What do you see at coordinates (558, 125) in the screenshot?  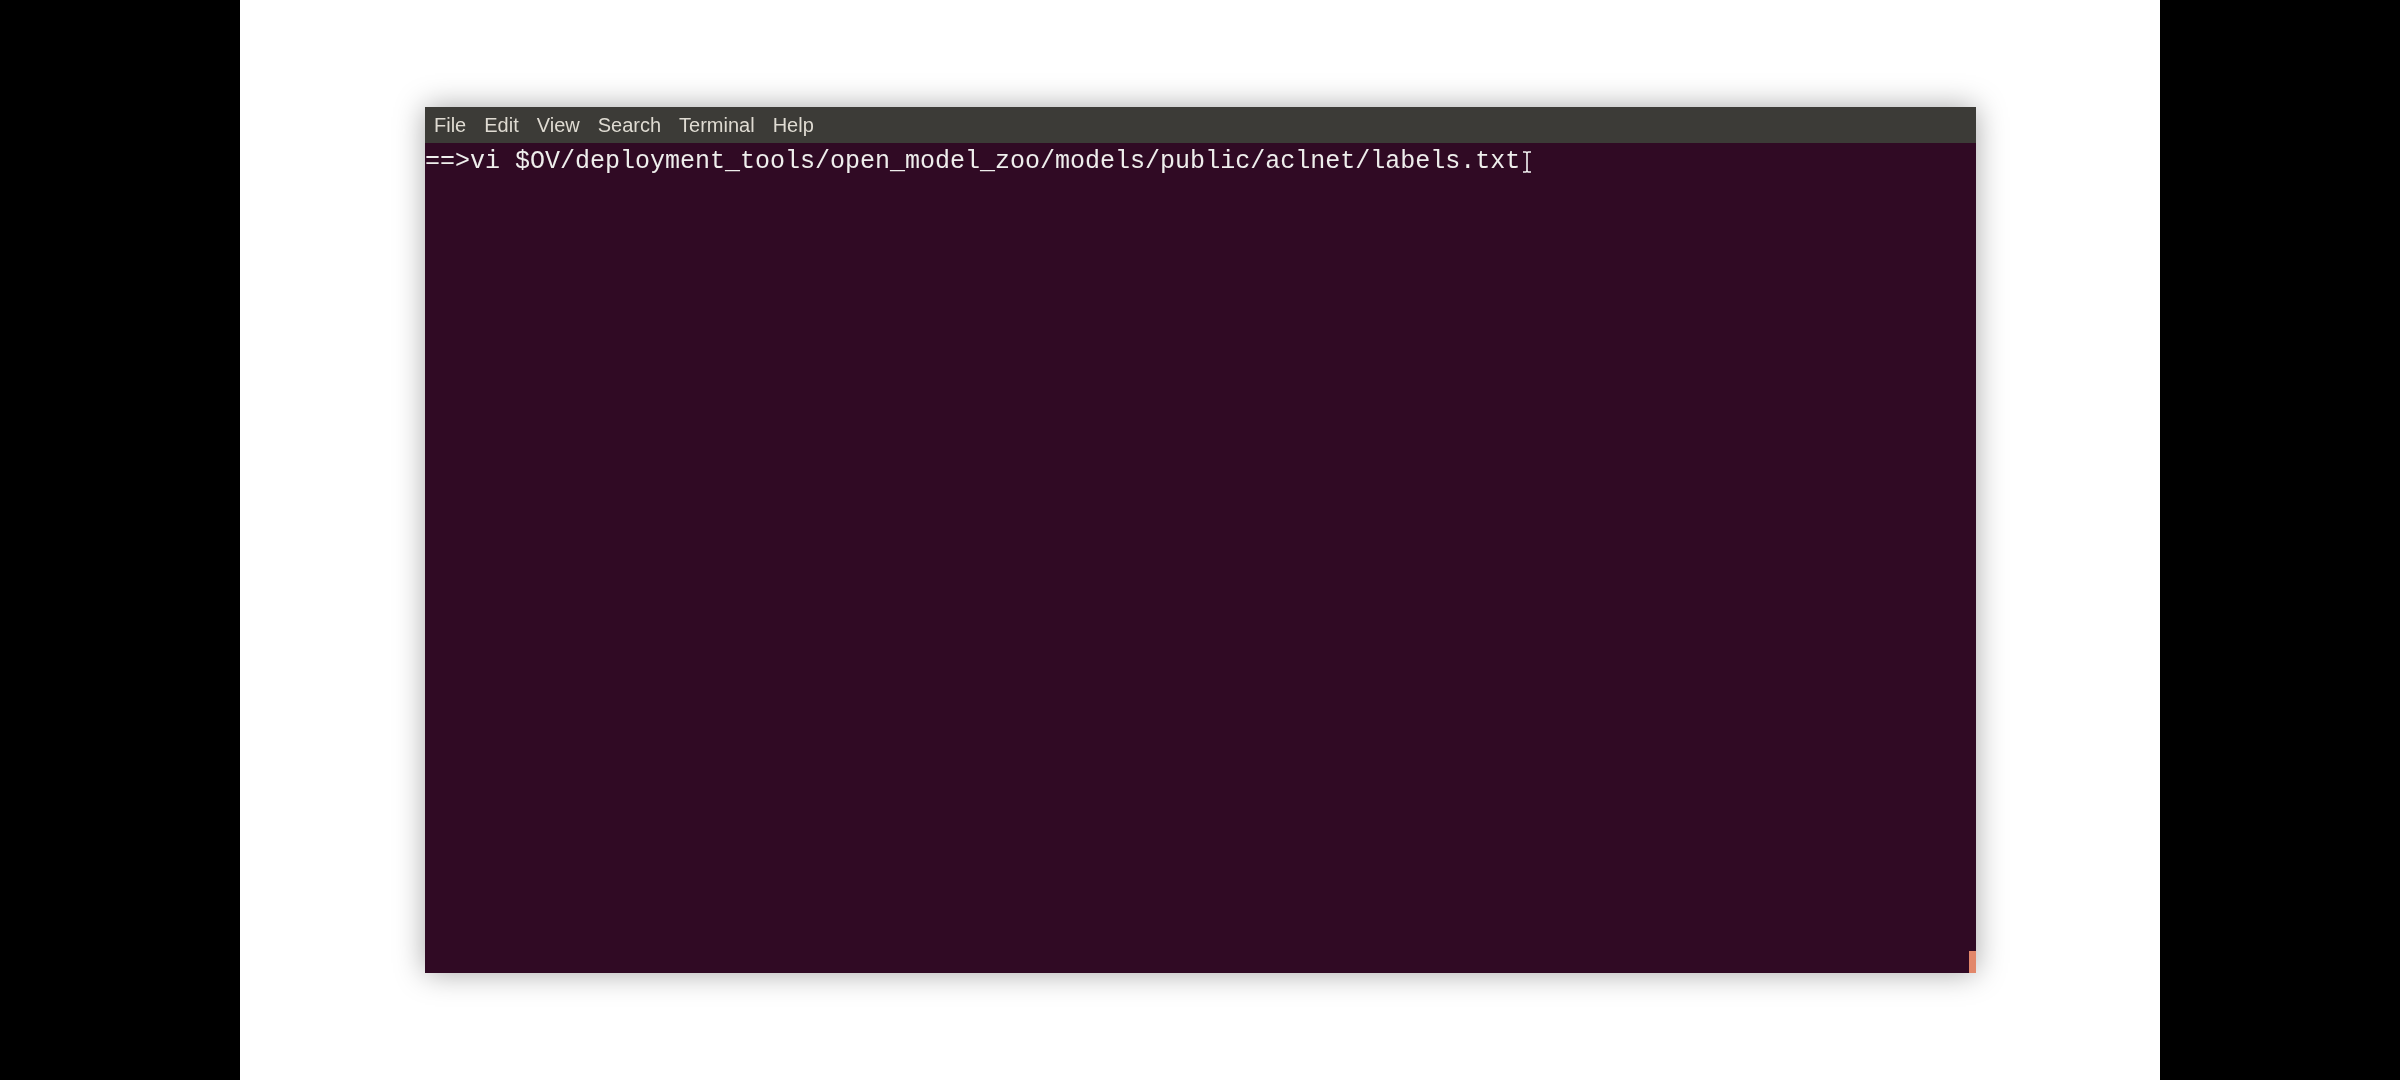 I see `menu-item: View` at bounding box center [558, 125].